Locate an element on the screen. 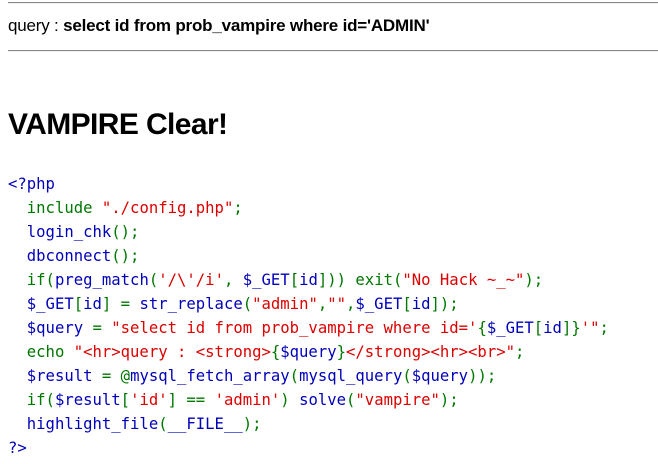 This screenshot has height=464, width=658. code-token-string: 'id' is located at coordinates (149, 400).